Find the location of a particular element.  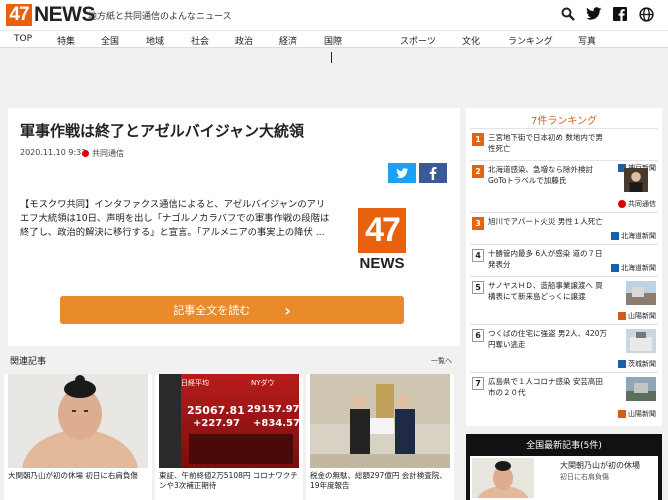

rank-source: 北海道新聞 is located at coordinates (633, 236).